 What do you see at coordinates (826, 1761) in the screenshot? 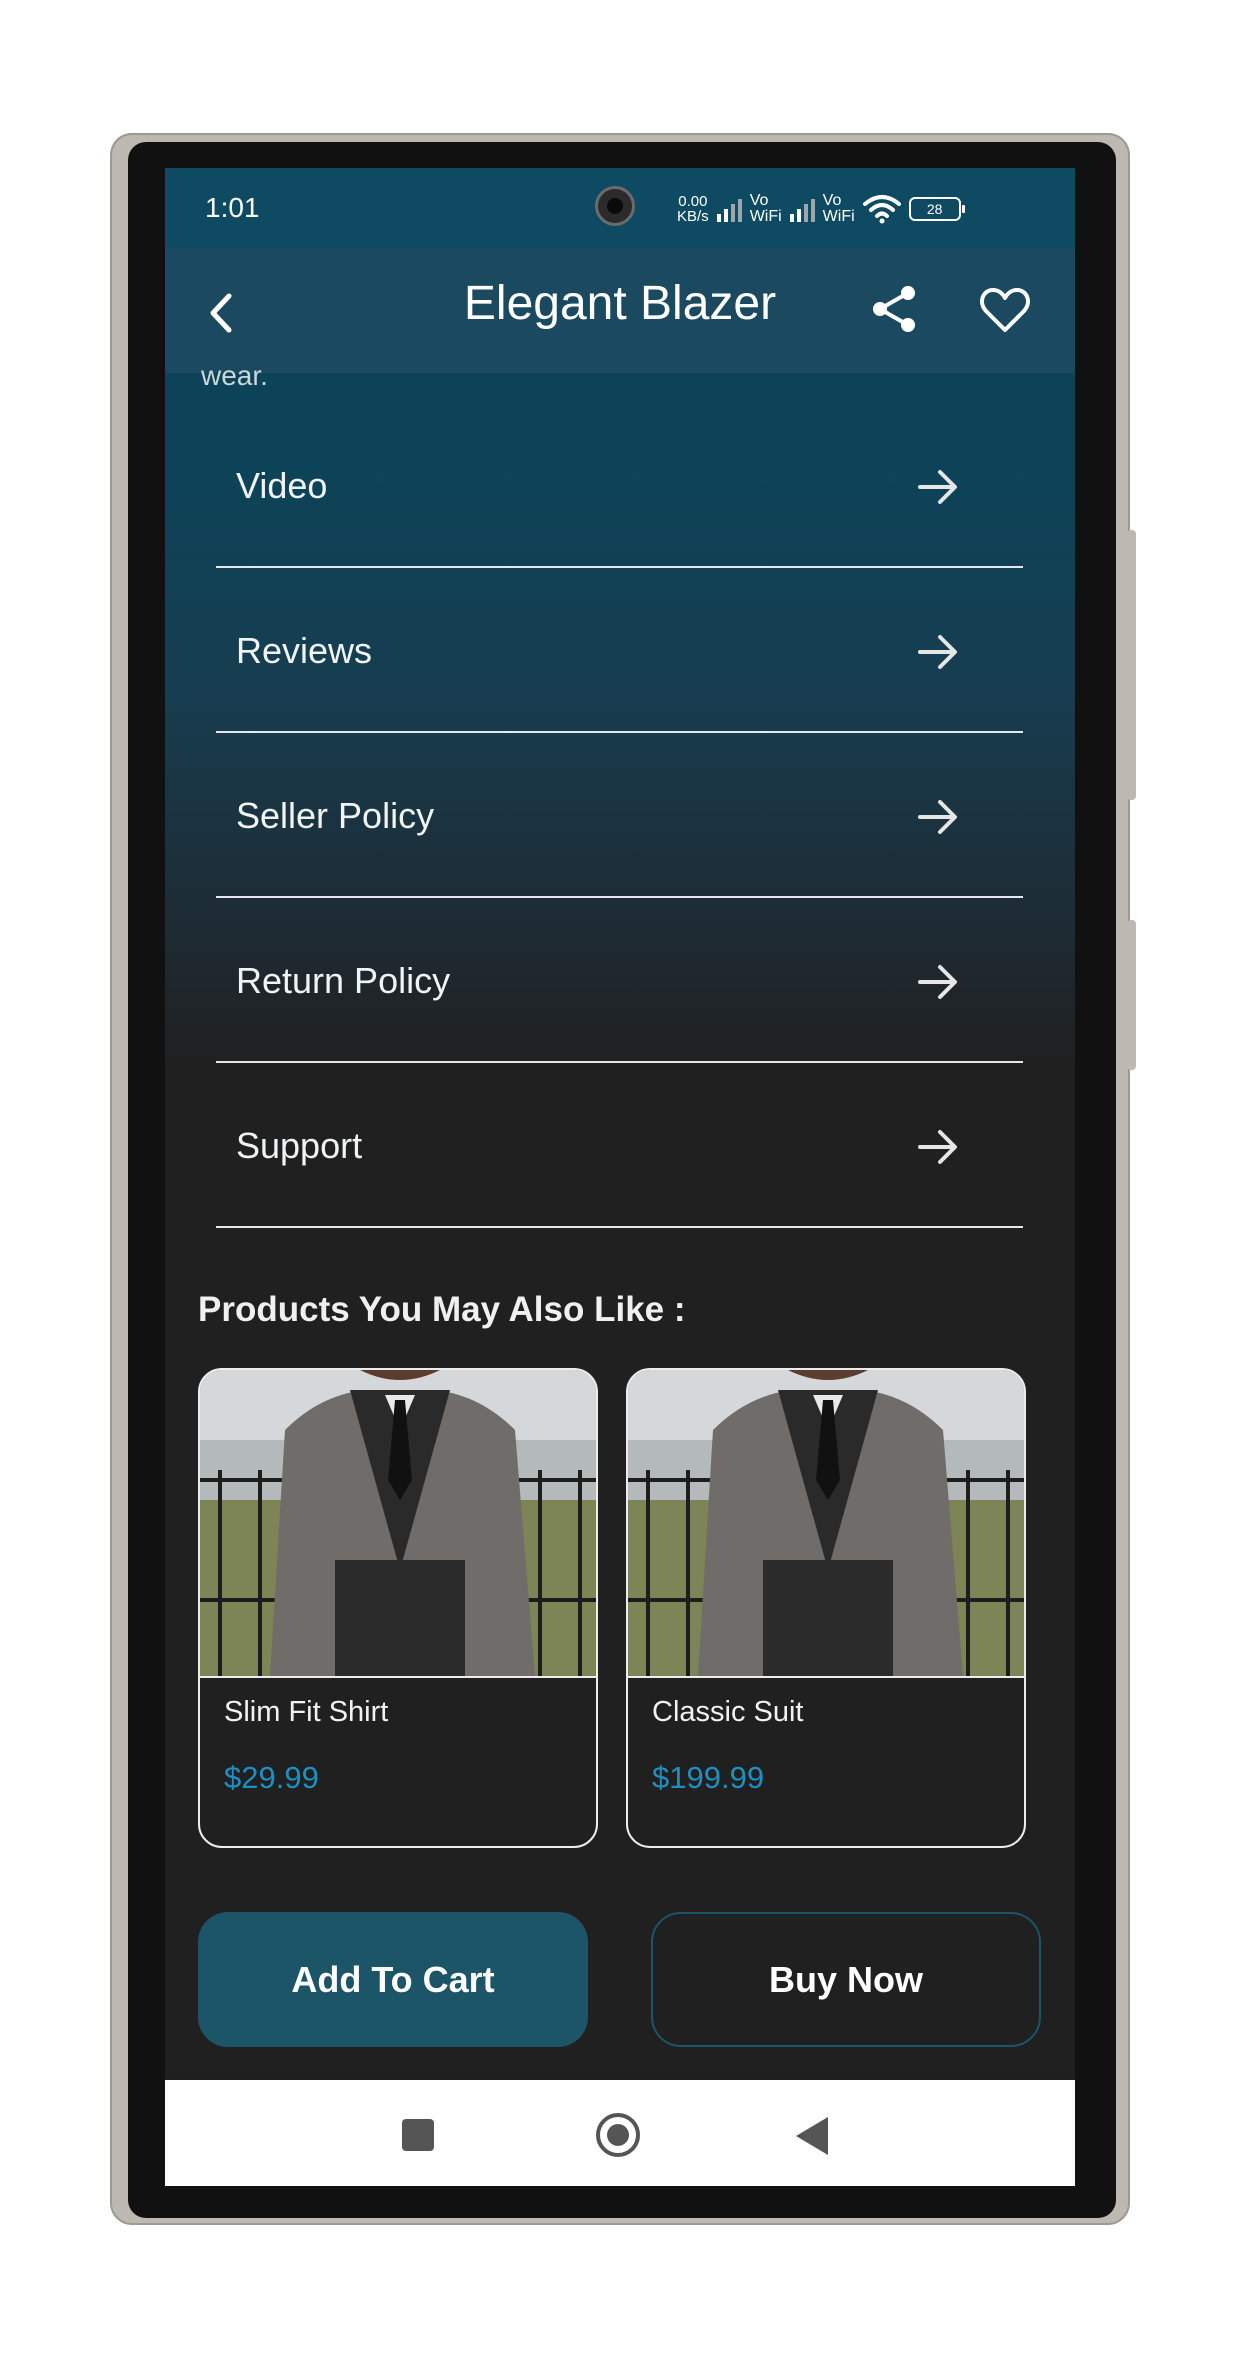
I see `product-info: Classic Suit $199.99` at bounding box center [826, 1761].